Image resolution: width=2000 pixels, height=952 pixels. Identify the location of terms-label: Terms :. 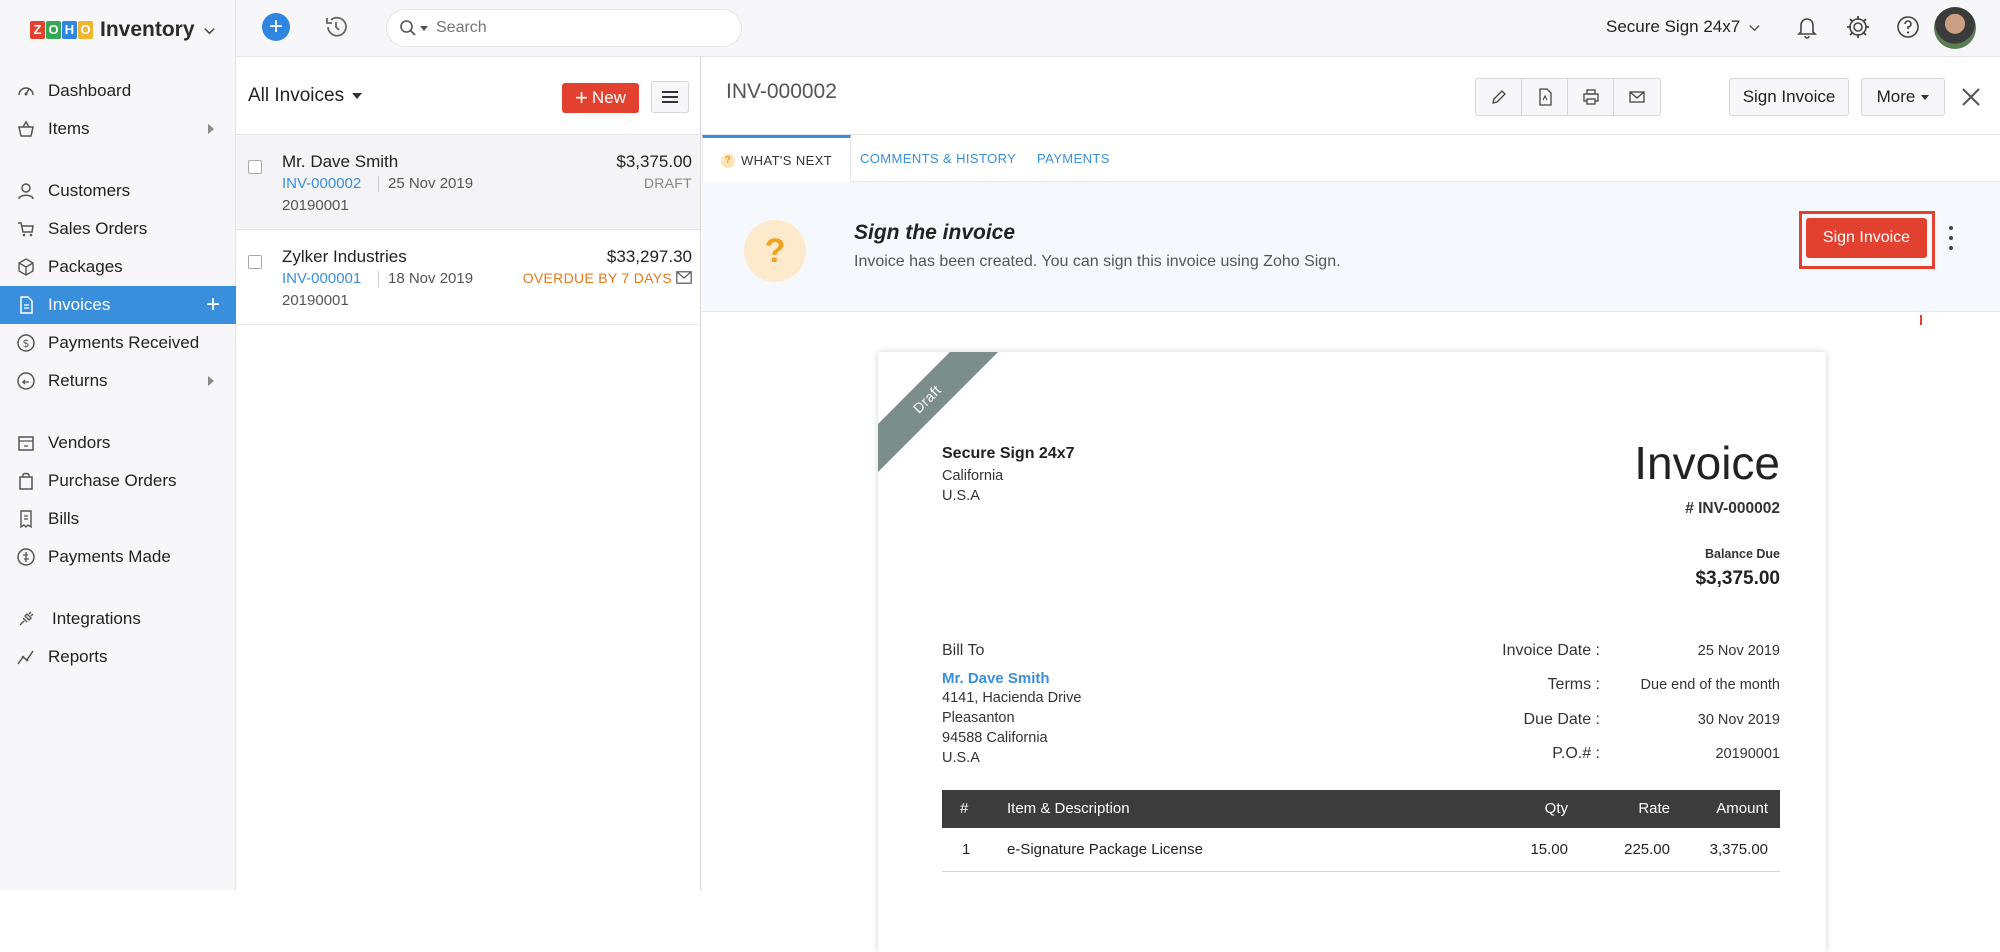
(1573, 684).